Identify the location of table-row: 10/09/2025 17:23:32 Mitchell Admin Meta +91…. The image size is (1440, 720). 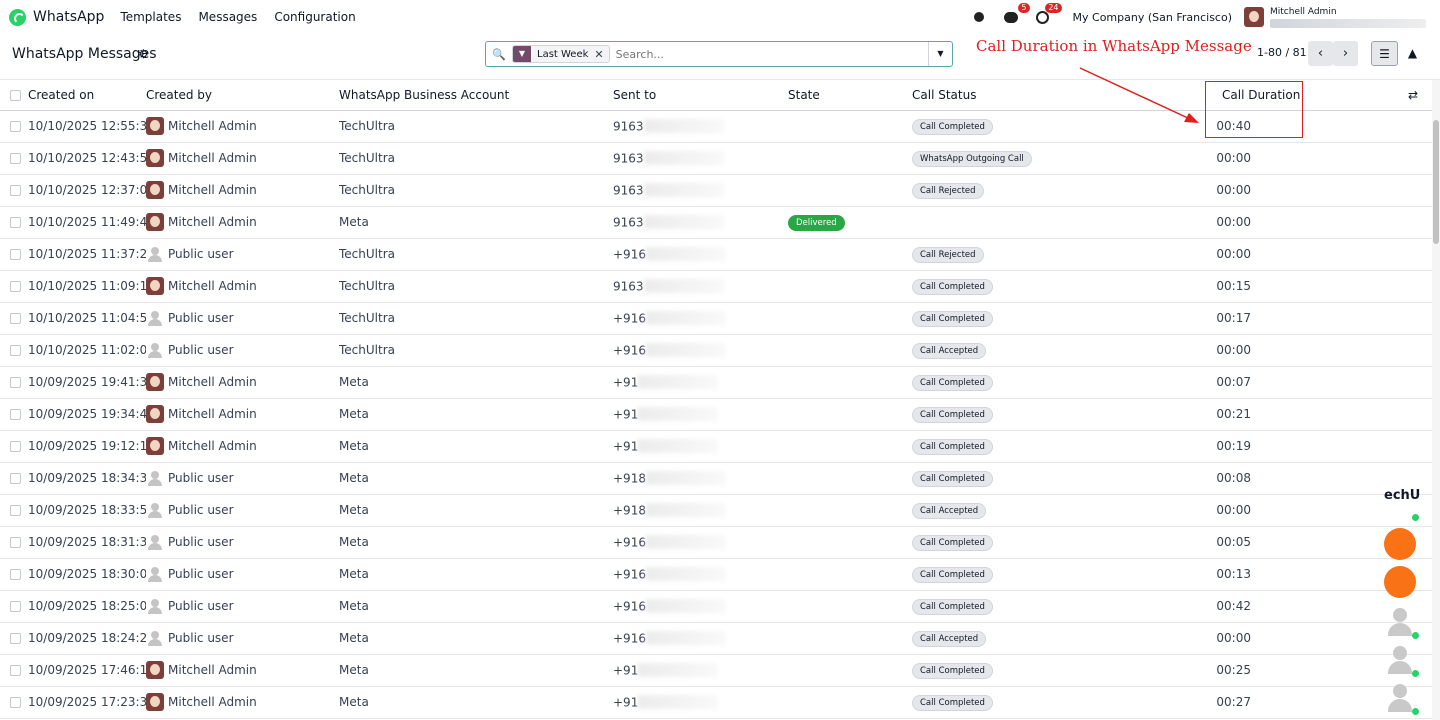
(716, 702).